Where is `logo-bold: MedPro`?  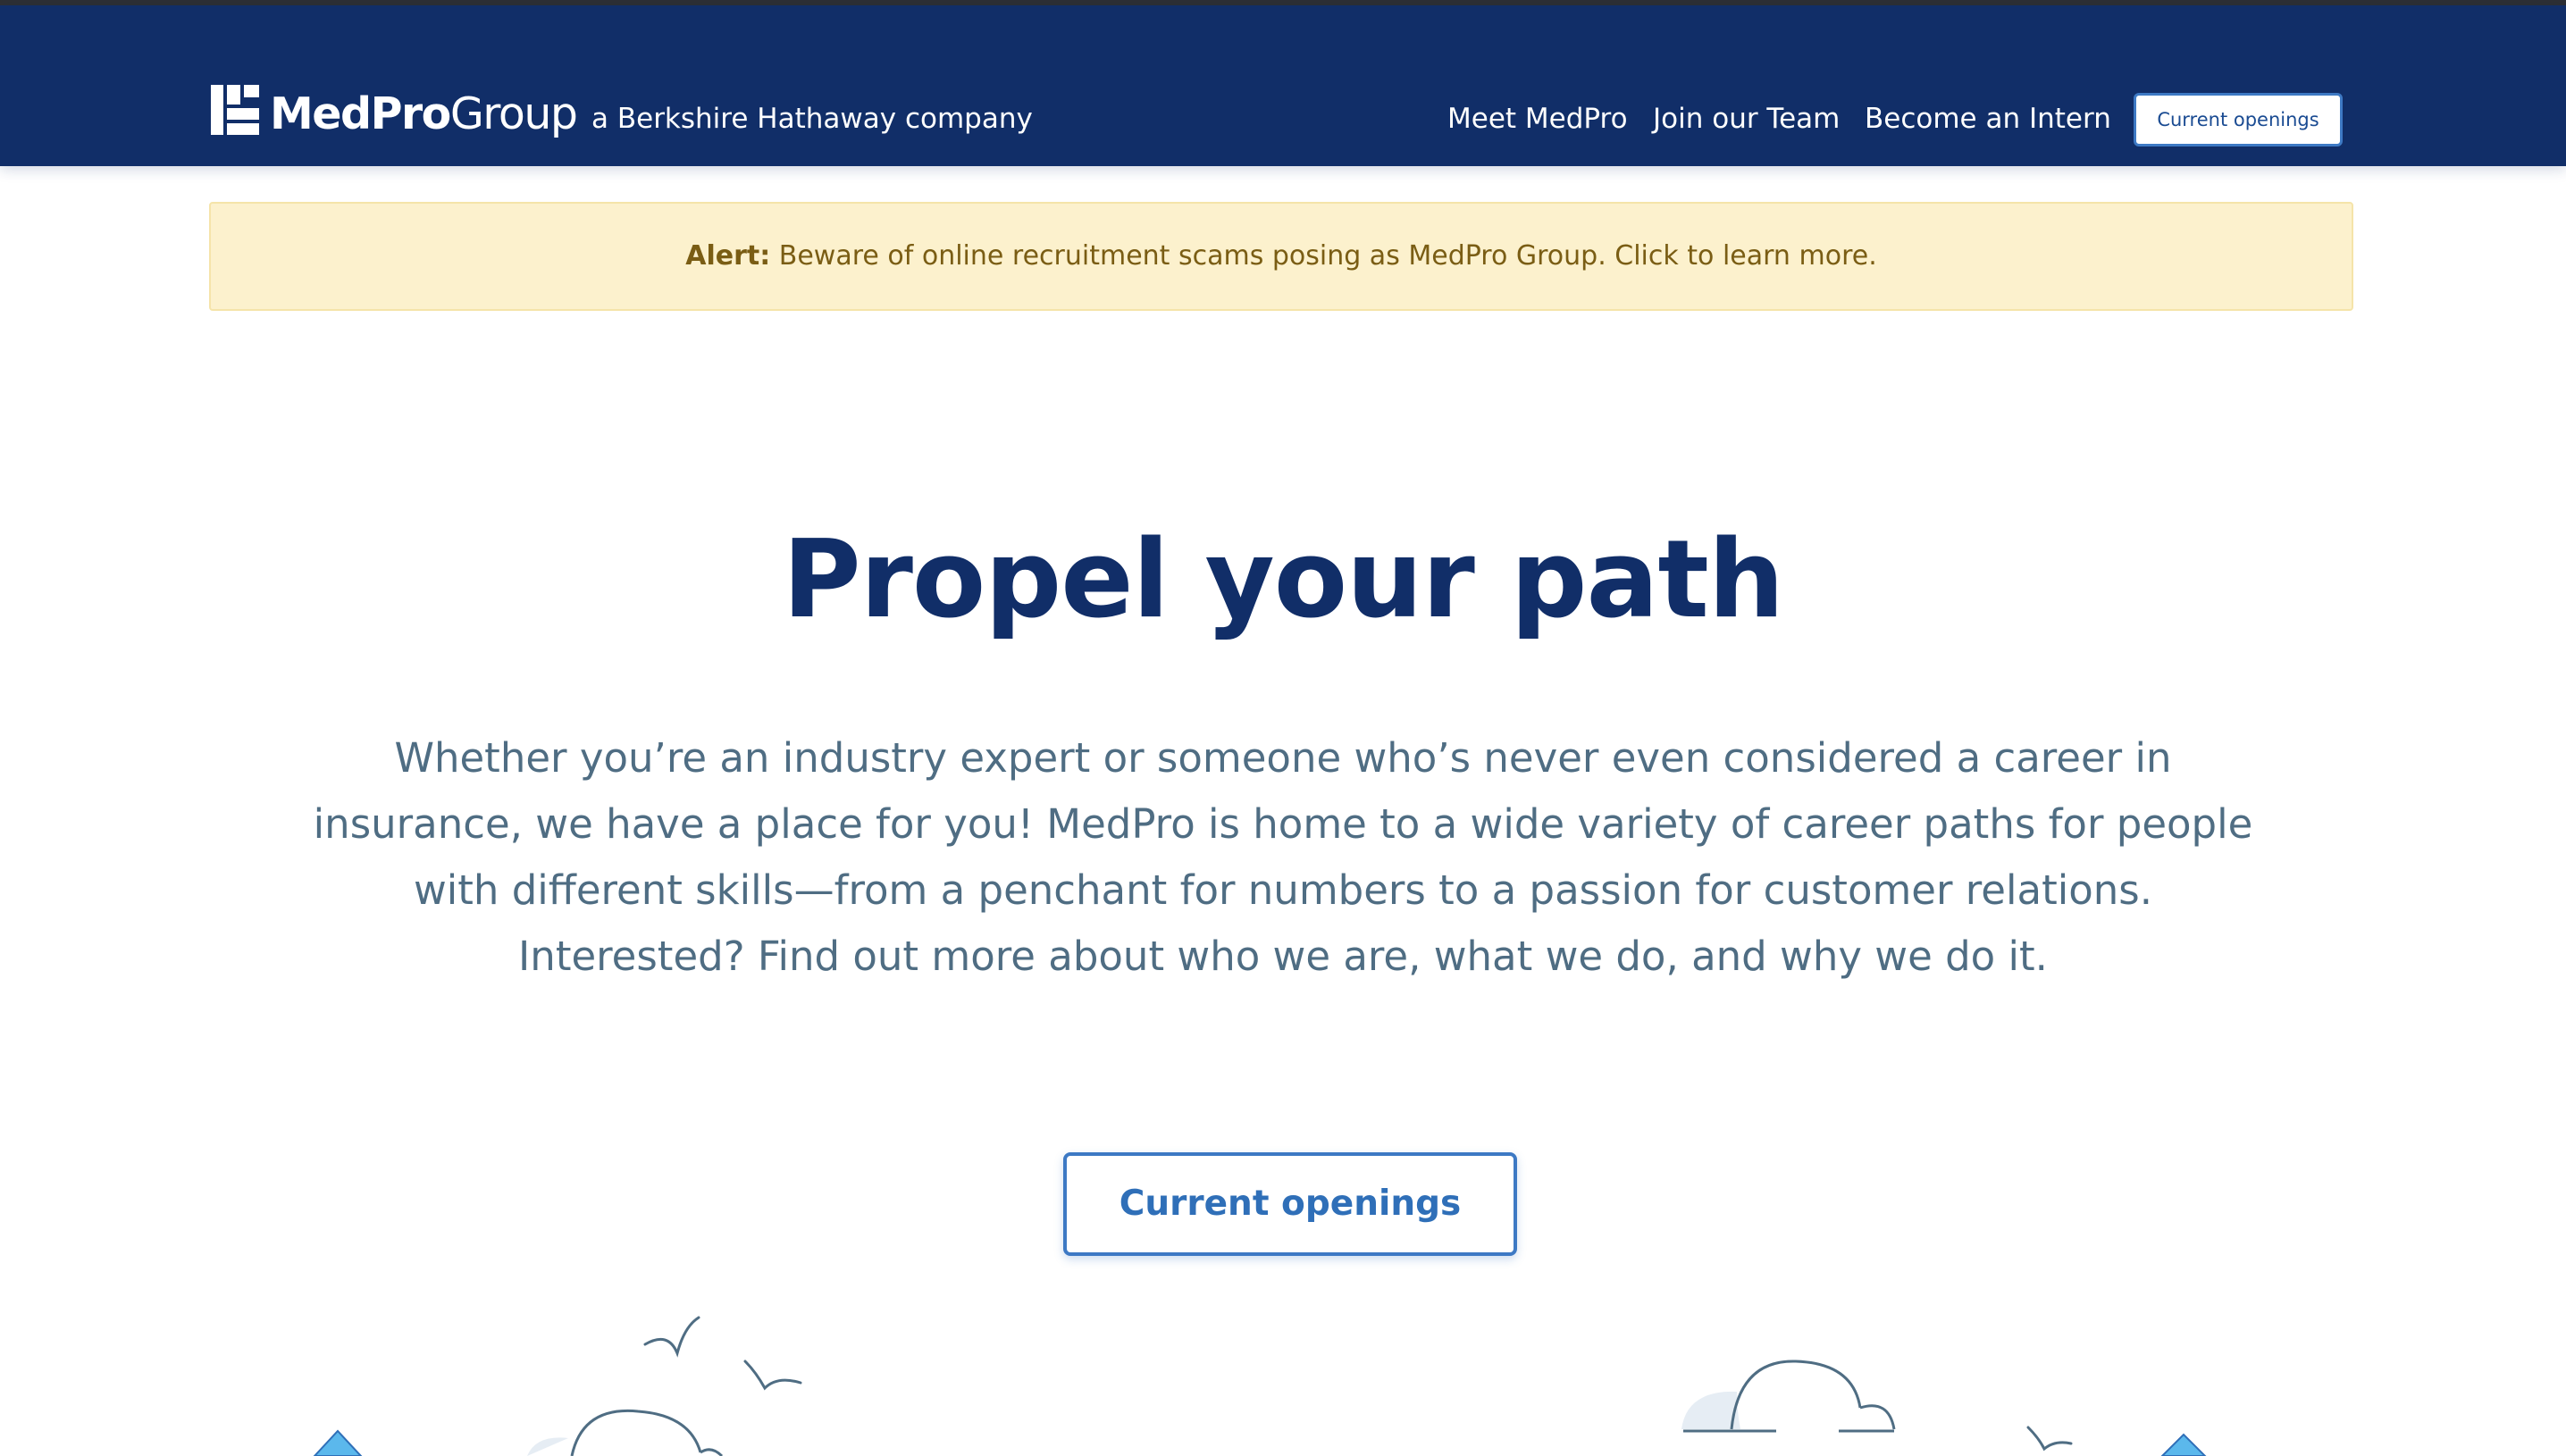 logo-bold: MedPro is located at coordinates (361, 113).